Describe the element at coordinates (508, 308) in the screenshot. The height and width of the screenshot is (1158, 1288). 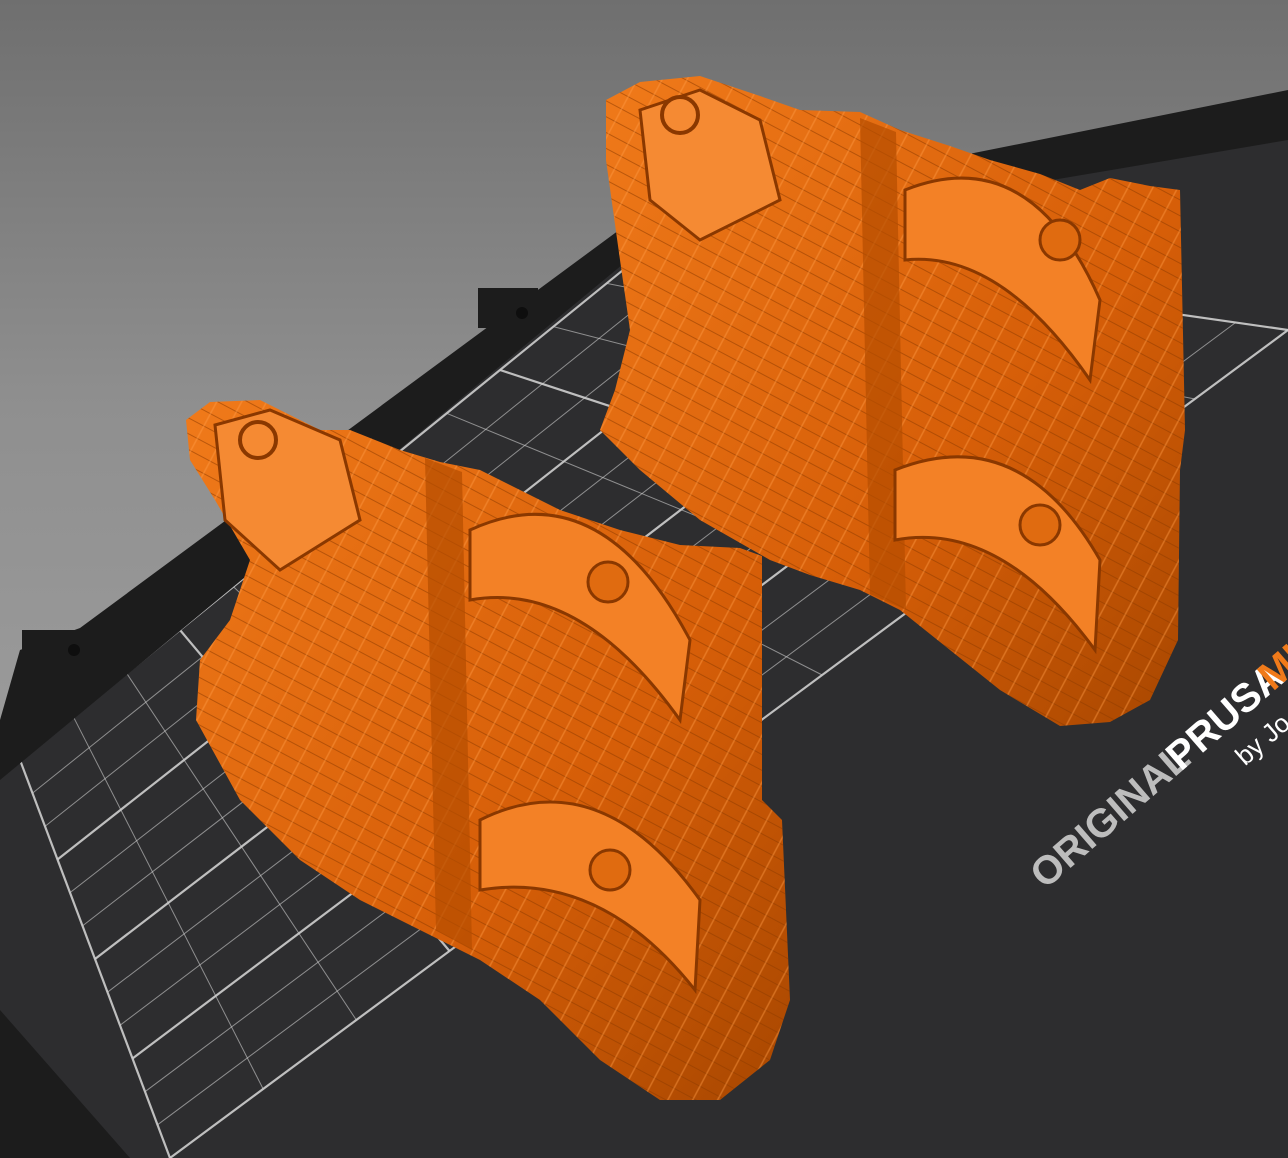
I see `bed-tab-mid` at that location.